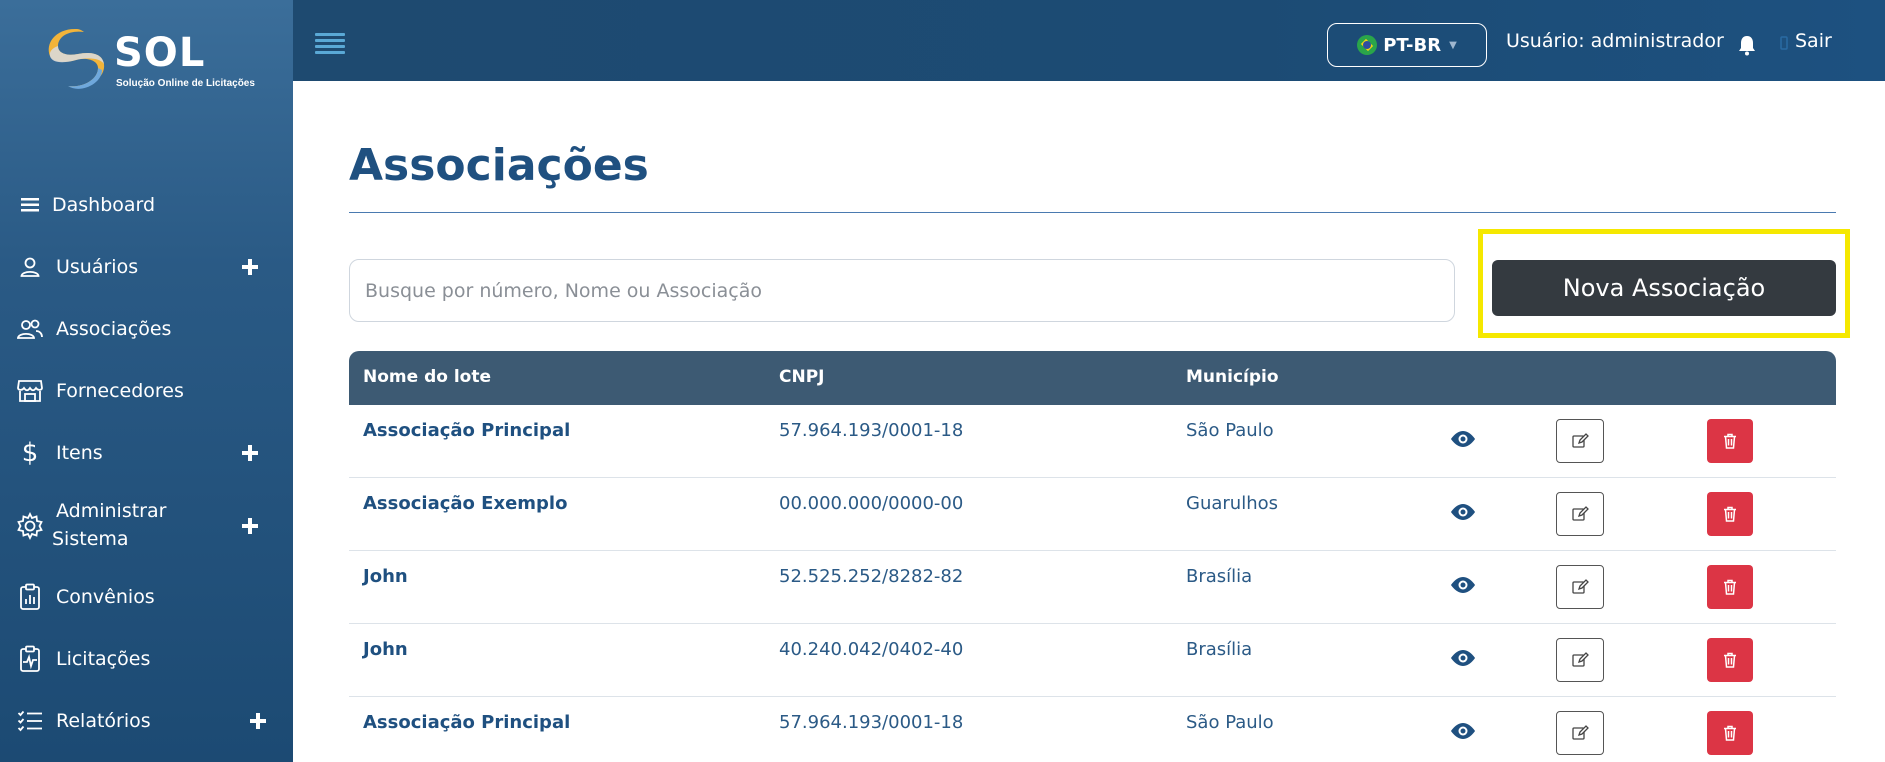  Describe the element at coordinates (871, 503) in the screenshot. I see `cell-cnpj: 00.000.000/0000-00` at that location.